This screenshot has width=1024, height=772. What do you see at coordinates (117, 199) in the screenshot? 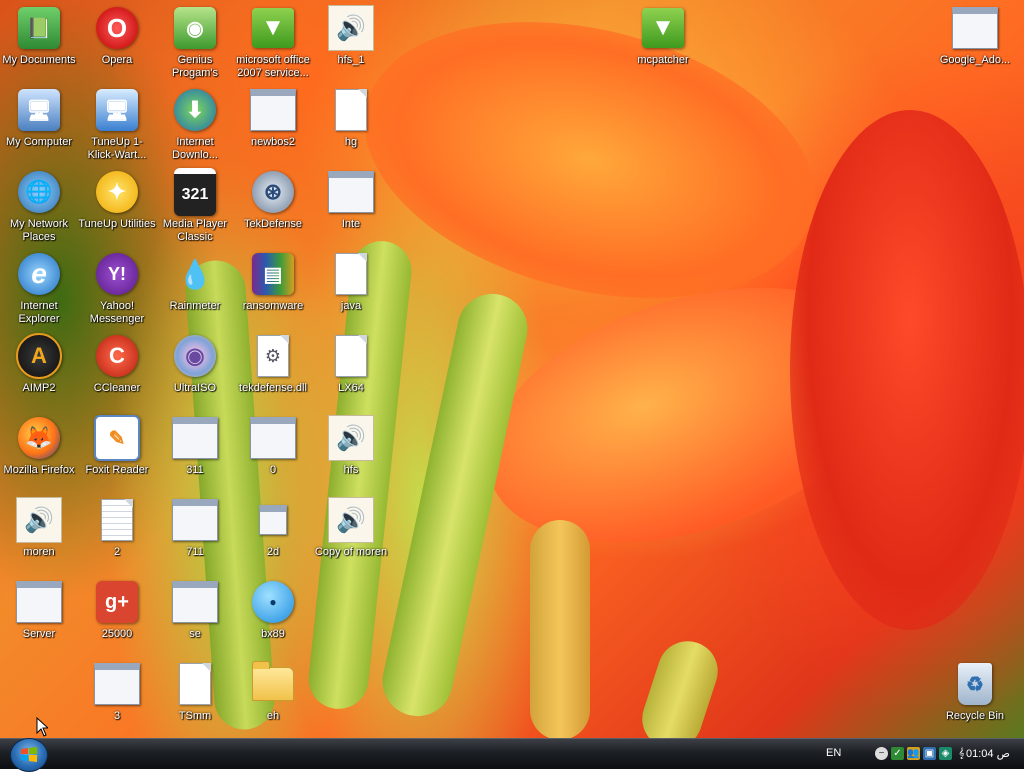
I see `desktop-icon-tuneup-utilities: ✦ TuneUp Utilities` at bounding box center [117, 199].